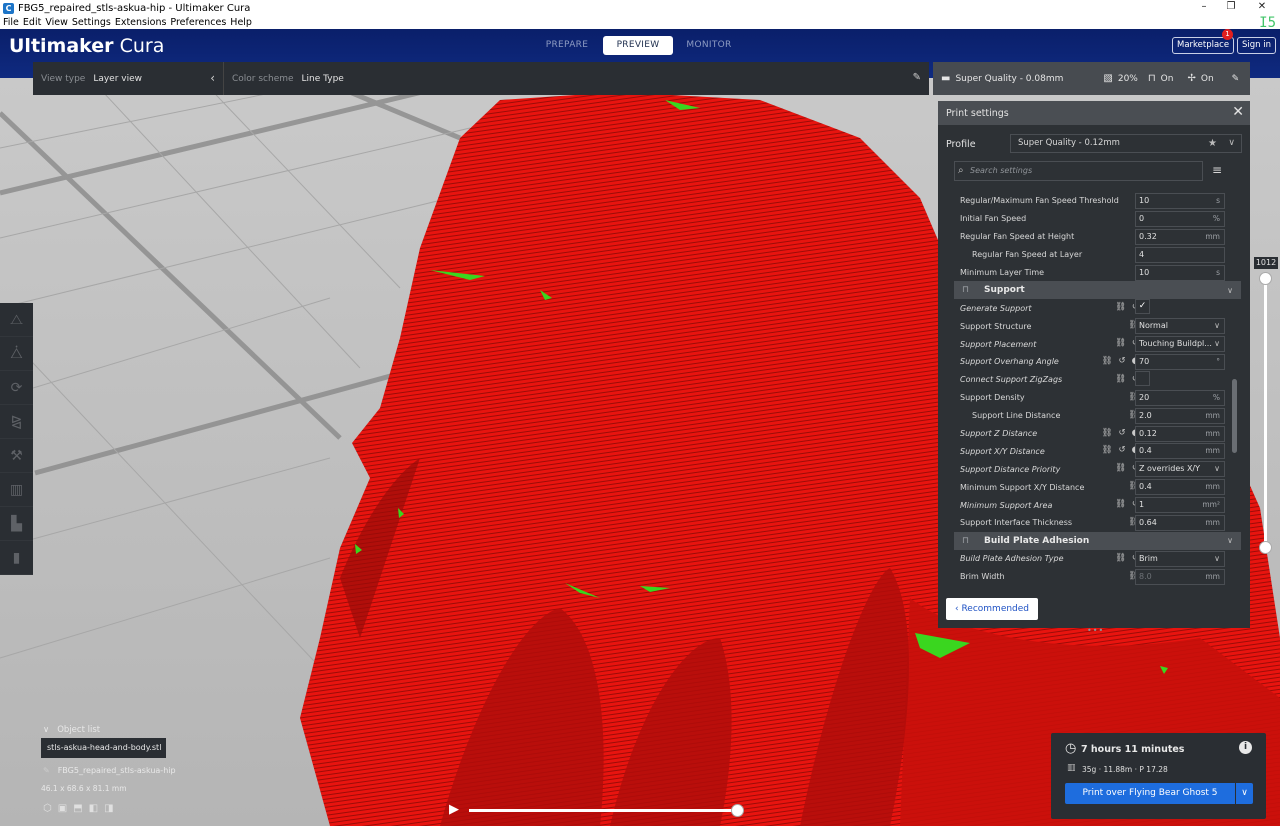  Describe the element at coordinates (1265, 414) in the screenshot. I see `layer-slider-track` at that location.